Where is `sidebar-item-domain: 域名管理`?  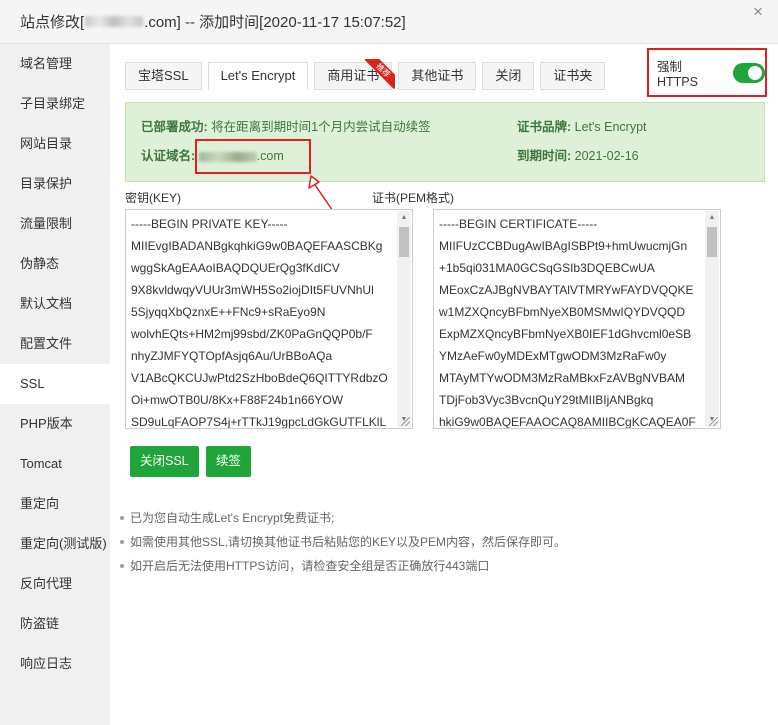
sidebar-item-domain: 域名管理 is located at coordinates (55, 64).